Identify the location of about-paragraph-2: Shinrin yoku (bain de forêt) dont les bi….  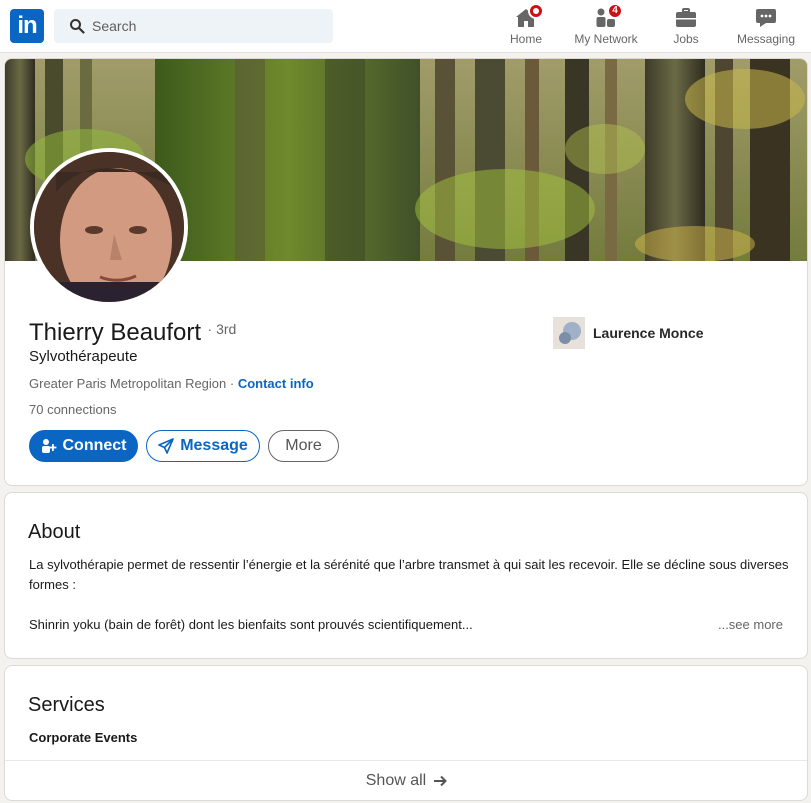
(251, 624).